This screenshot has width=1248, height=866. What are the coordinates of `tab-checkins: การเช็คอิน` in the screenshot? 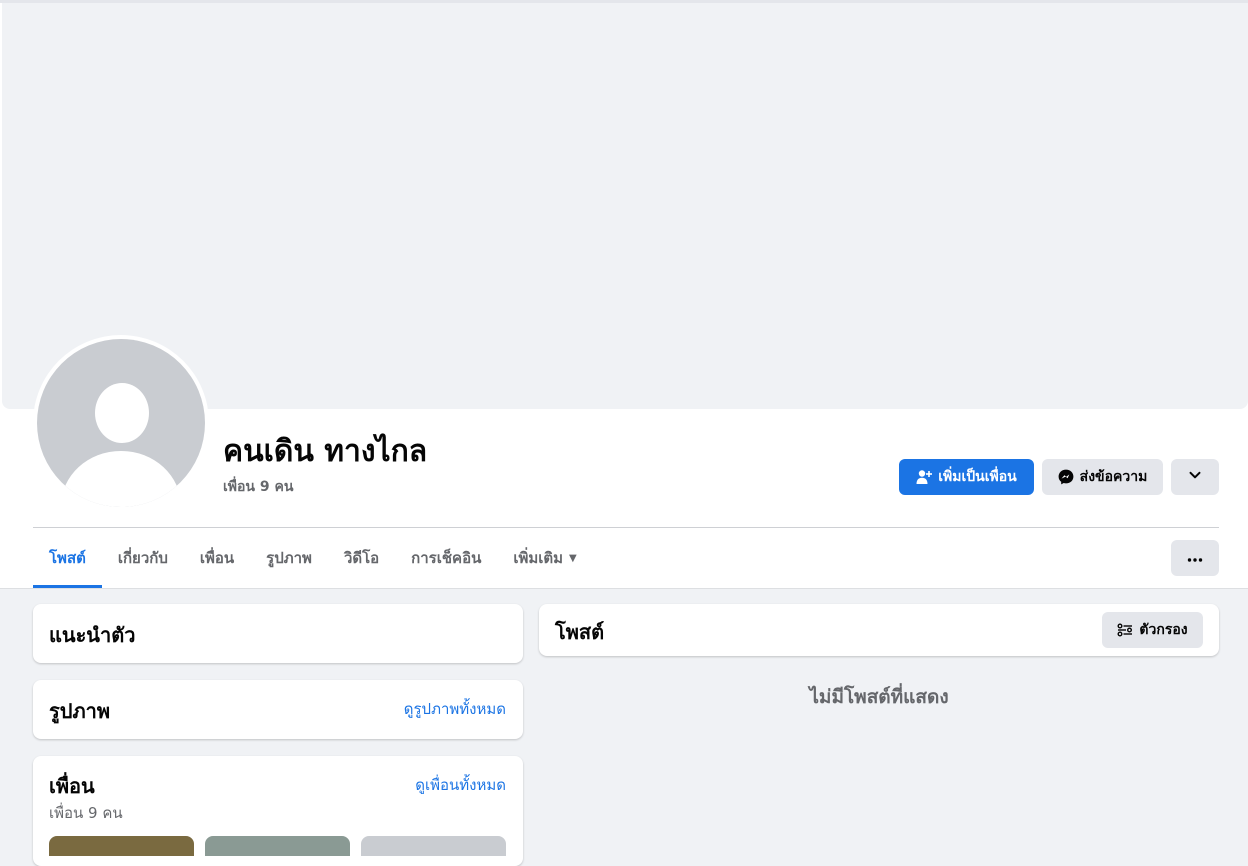 It's located at (446, 558).